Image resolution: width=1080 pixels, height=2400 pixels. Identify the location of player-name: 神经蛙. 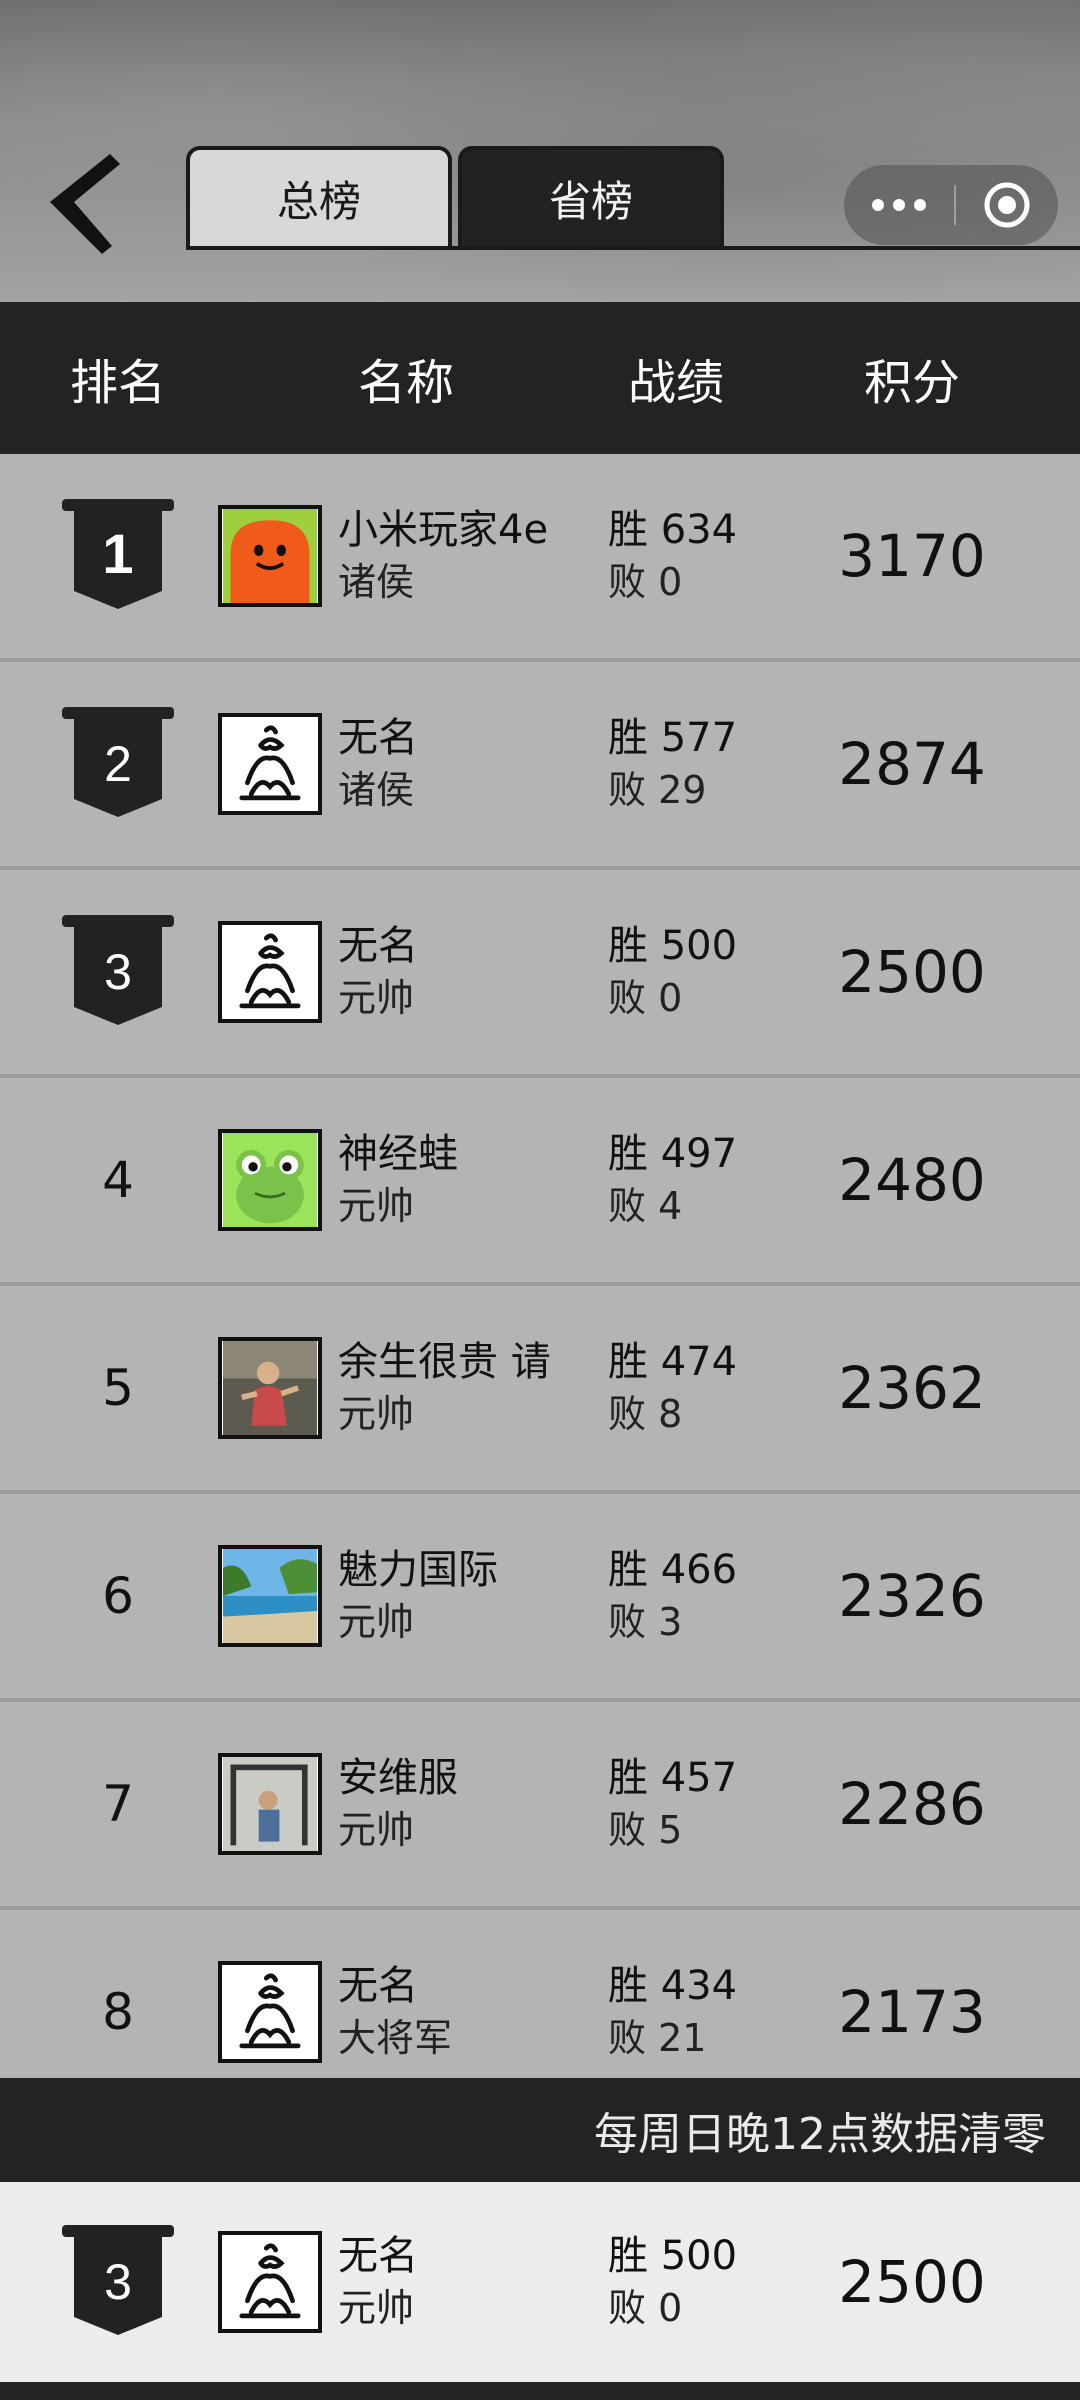
(398, 1154).